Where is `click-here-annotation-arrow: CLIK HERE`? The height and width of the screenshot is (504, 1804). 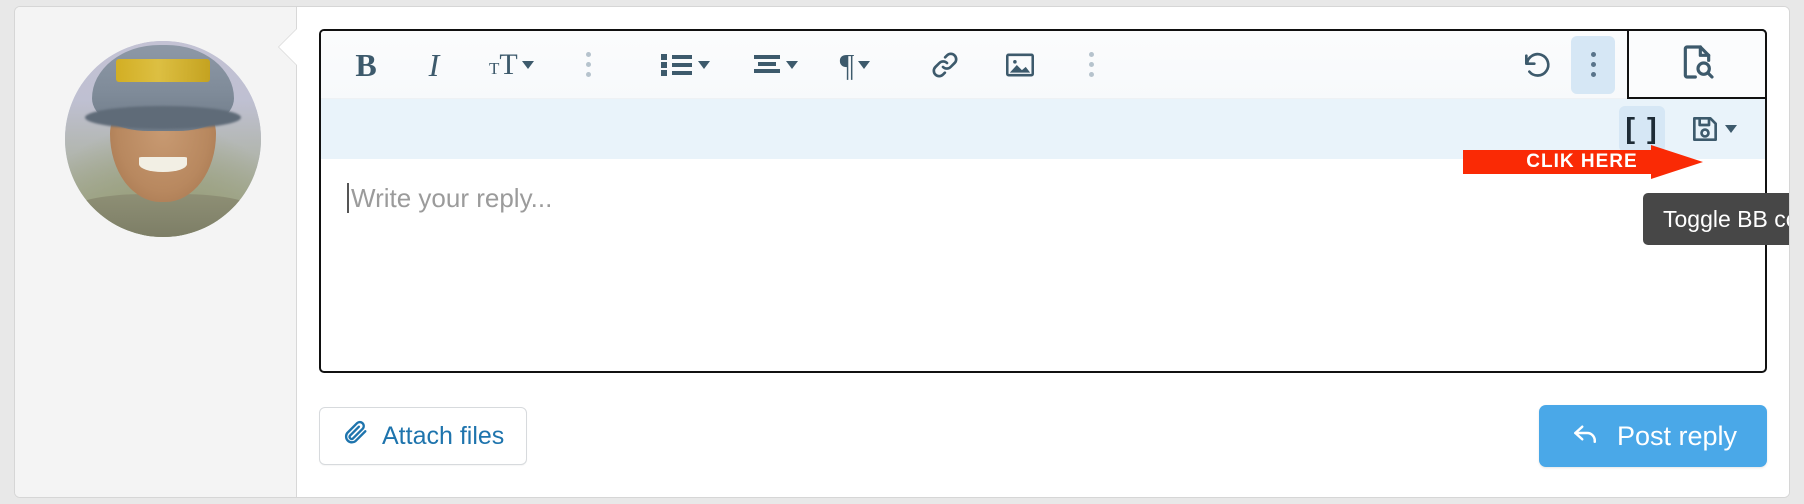 click-here-annotation-arrow: CLIK HERE is located at coordinates (1583, 162).